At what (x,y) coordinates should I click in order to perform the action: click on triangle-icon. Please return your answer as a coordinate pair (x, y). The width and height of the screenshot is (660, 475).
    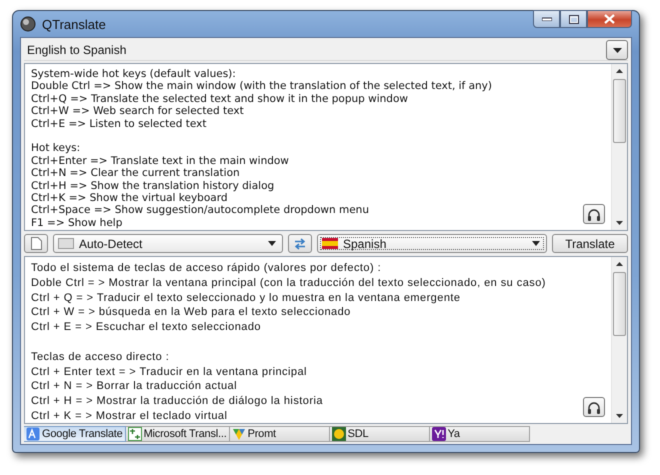
    Looking at the image, I should click on (239, 434).